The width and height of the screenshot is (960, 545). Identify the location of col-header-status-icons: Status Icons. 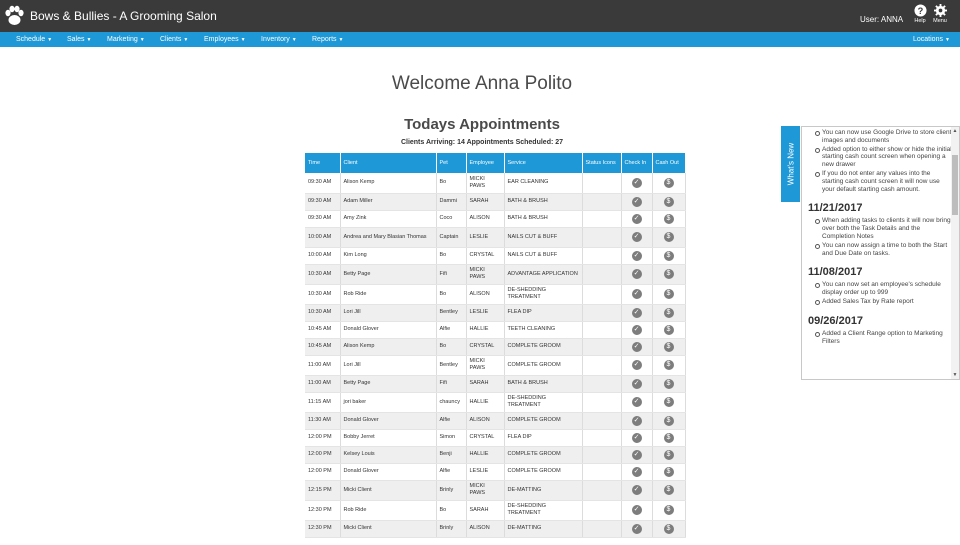
(602, 163).